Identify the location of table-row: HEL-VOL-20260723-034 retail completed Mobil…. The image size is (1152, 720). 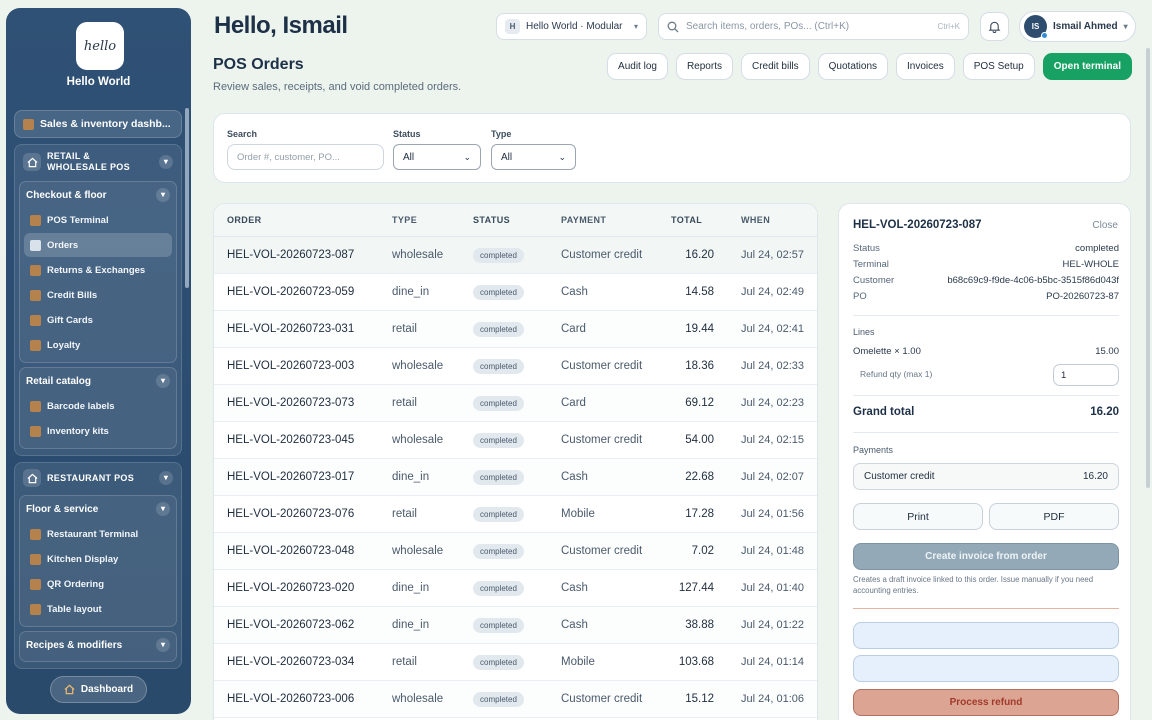
(515, 662).